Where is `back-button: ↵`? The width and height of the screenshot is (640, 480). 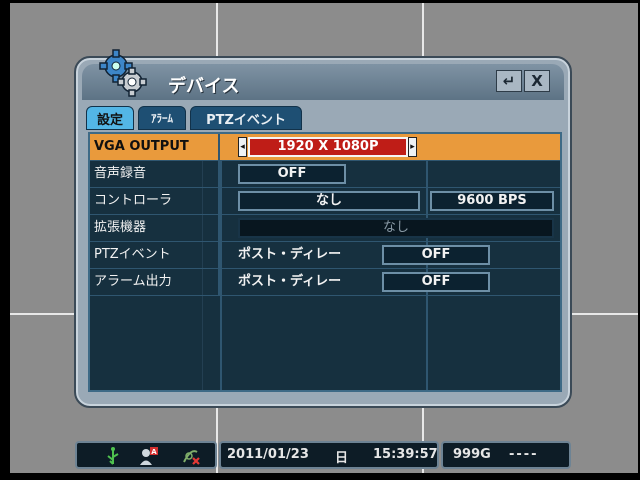
back-button: ↵ is located at coordinates (509, 81).